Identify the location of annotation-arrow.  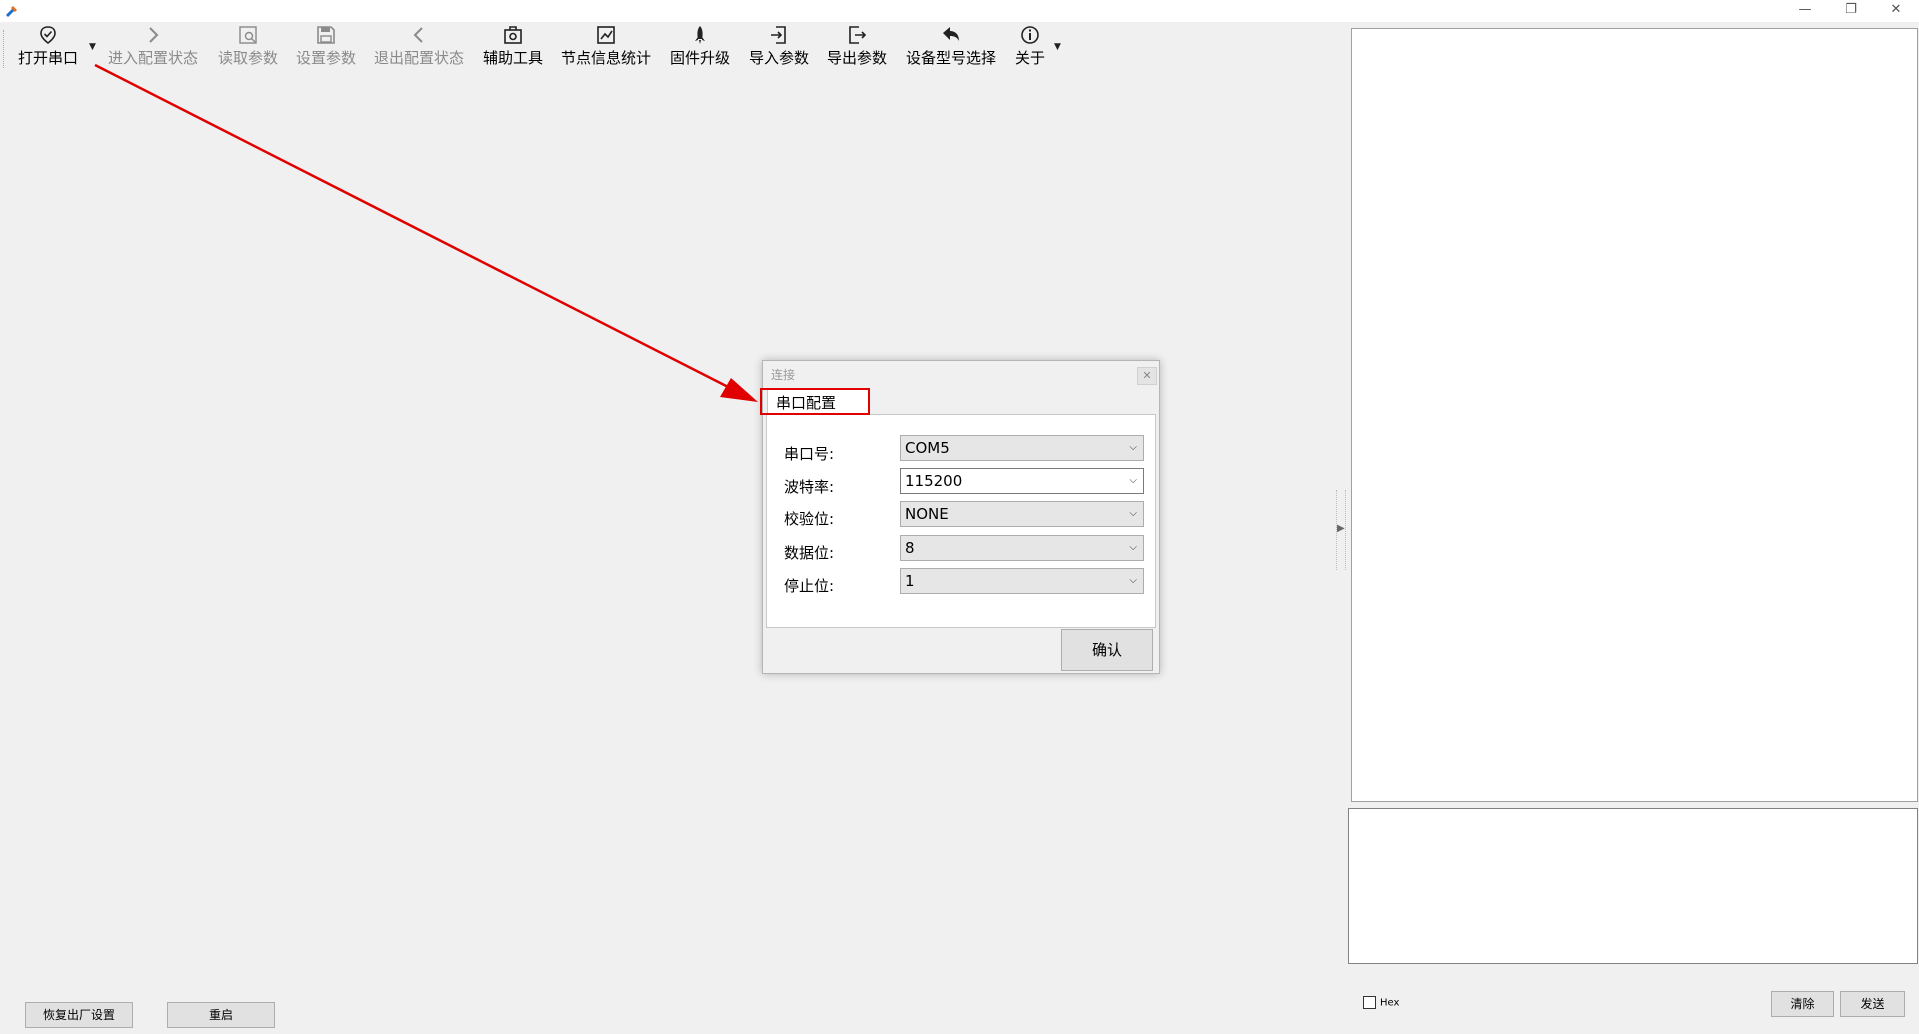
(426, 232).